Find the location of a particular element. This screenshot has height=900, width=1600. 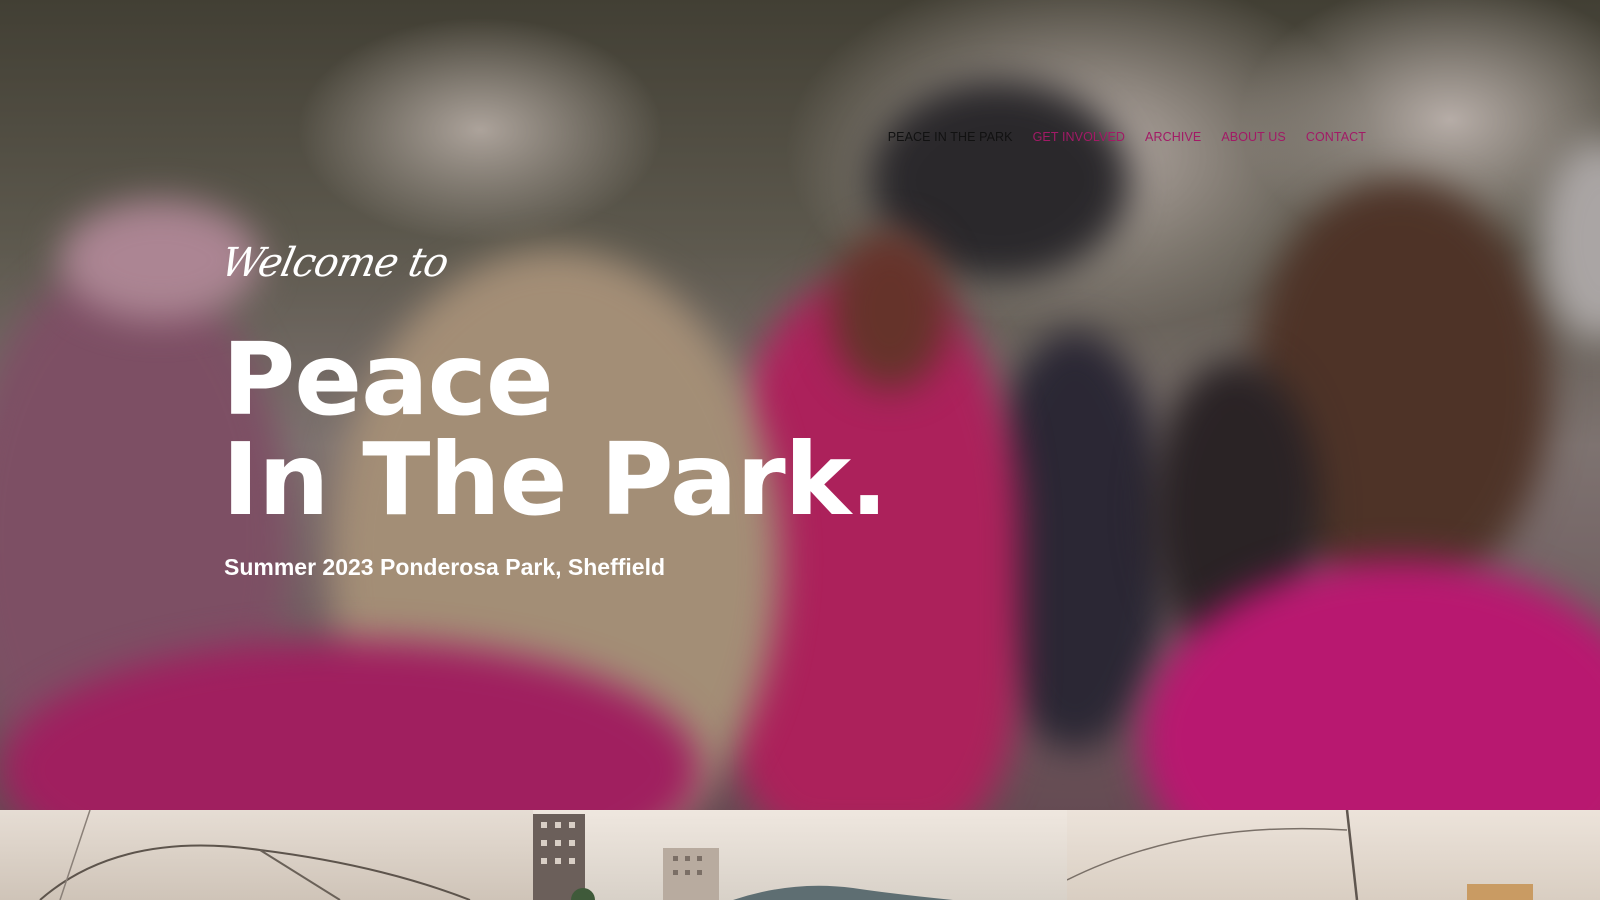

page-title: Peace In The Park. is located at coordinates (555, 429).